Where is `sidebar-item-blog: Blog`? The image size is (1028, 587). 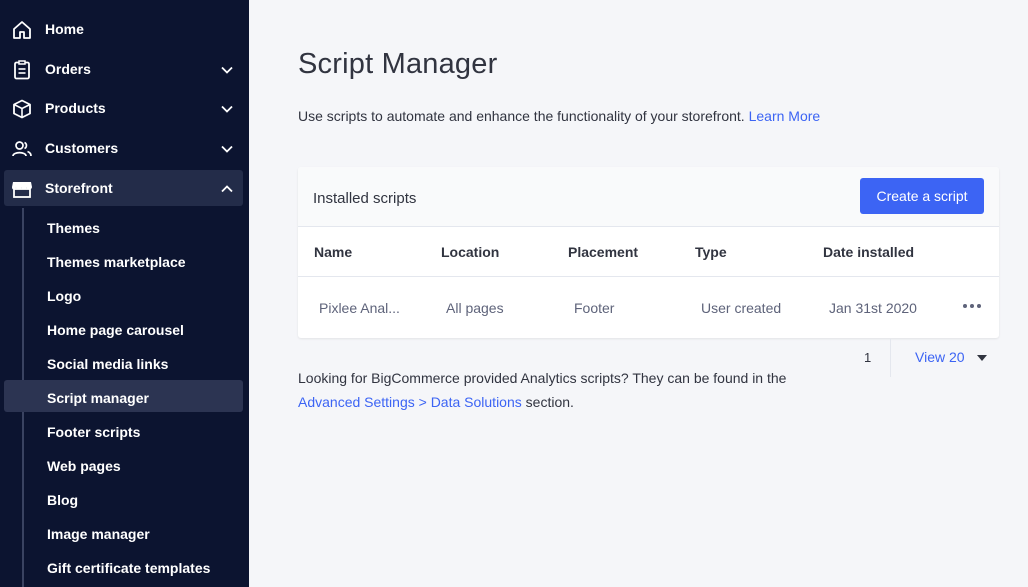 sidebar-item-blog: Blog is located at coordinates (124, 500).